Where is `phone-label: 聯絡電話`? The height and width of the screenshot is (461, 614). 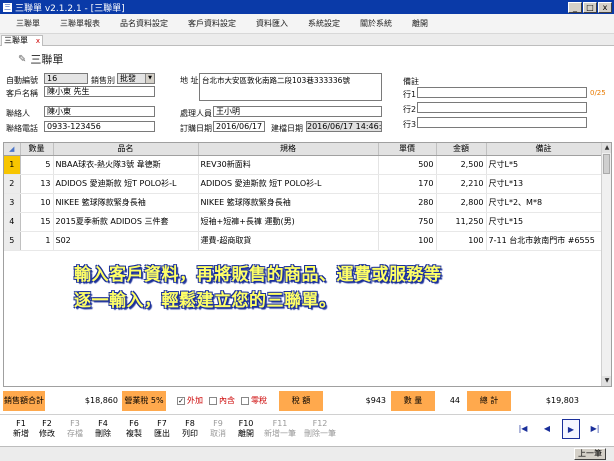
phone-label: 聯絡電話 is located at coordinates (22, 128).